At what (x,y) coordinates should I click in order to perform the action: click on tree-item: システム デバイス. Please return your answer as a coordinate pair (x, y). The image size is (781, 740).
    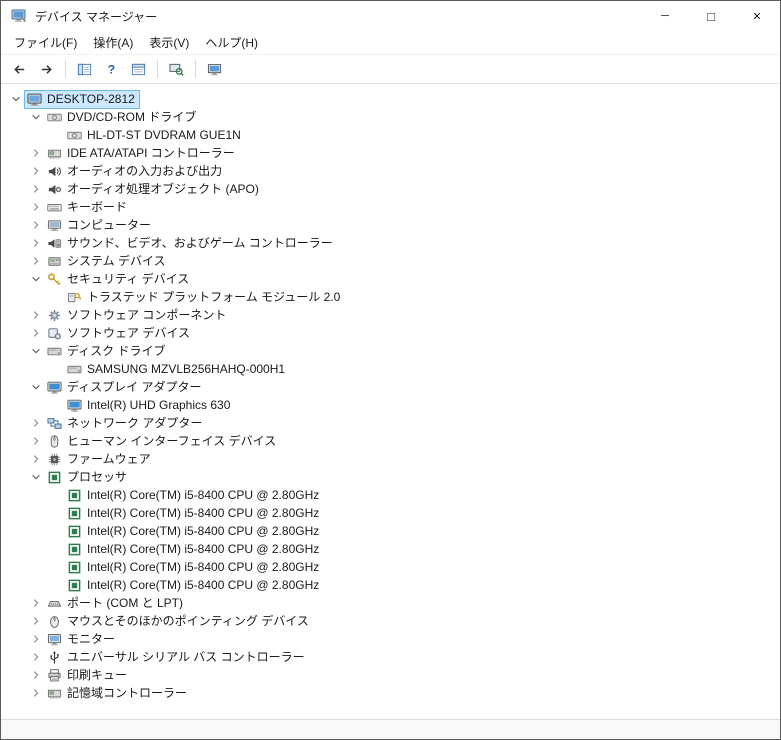
    Looking at the image, I should click on (390, 261).